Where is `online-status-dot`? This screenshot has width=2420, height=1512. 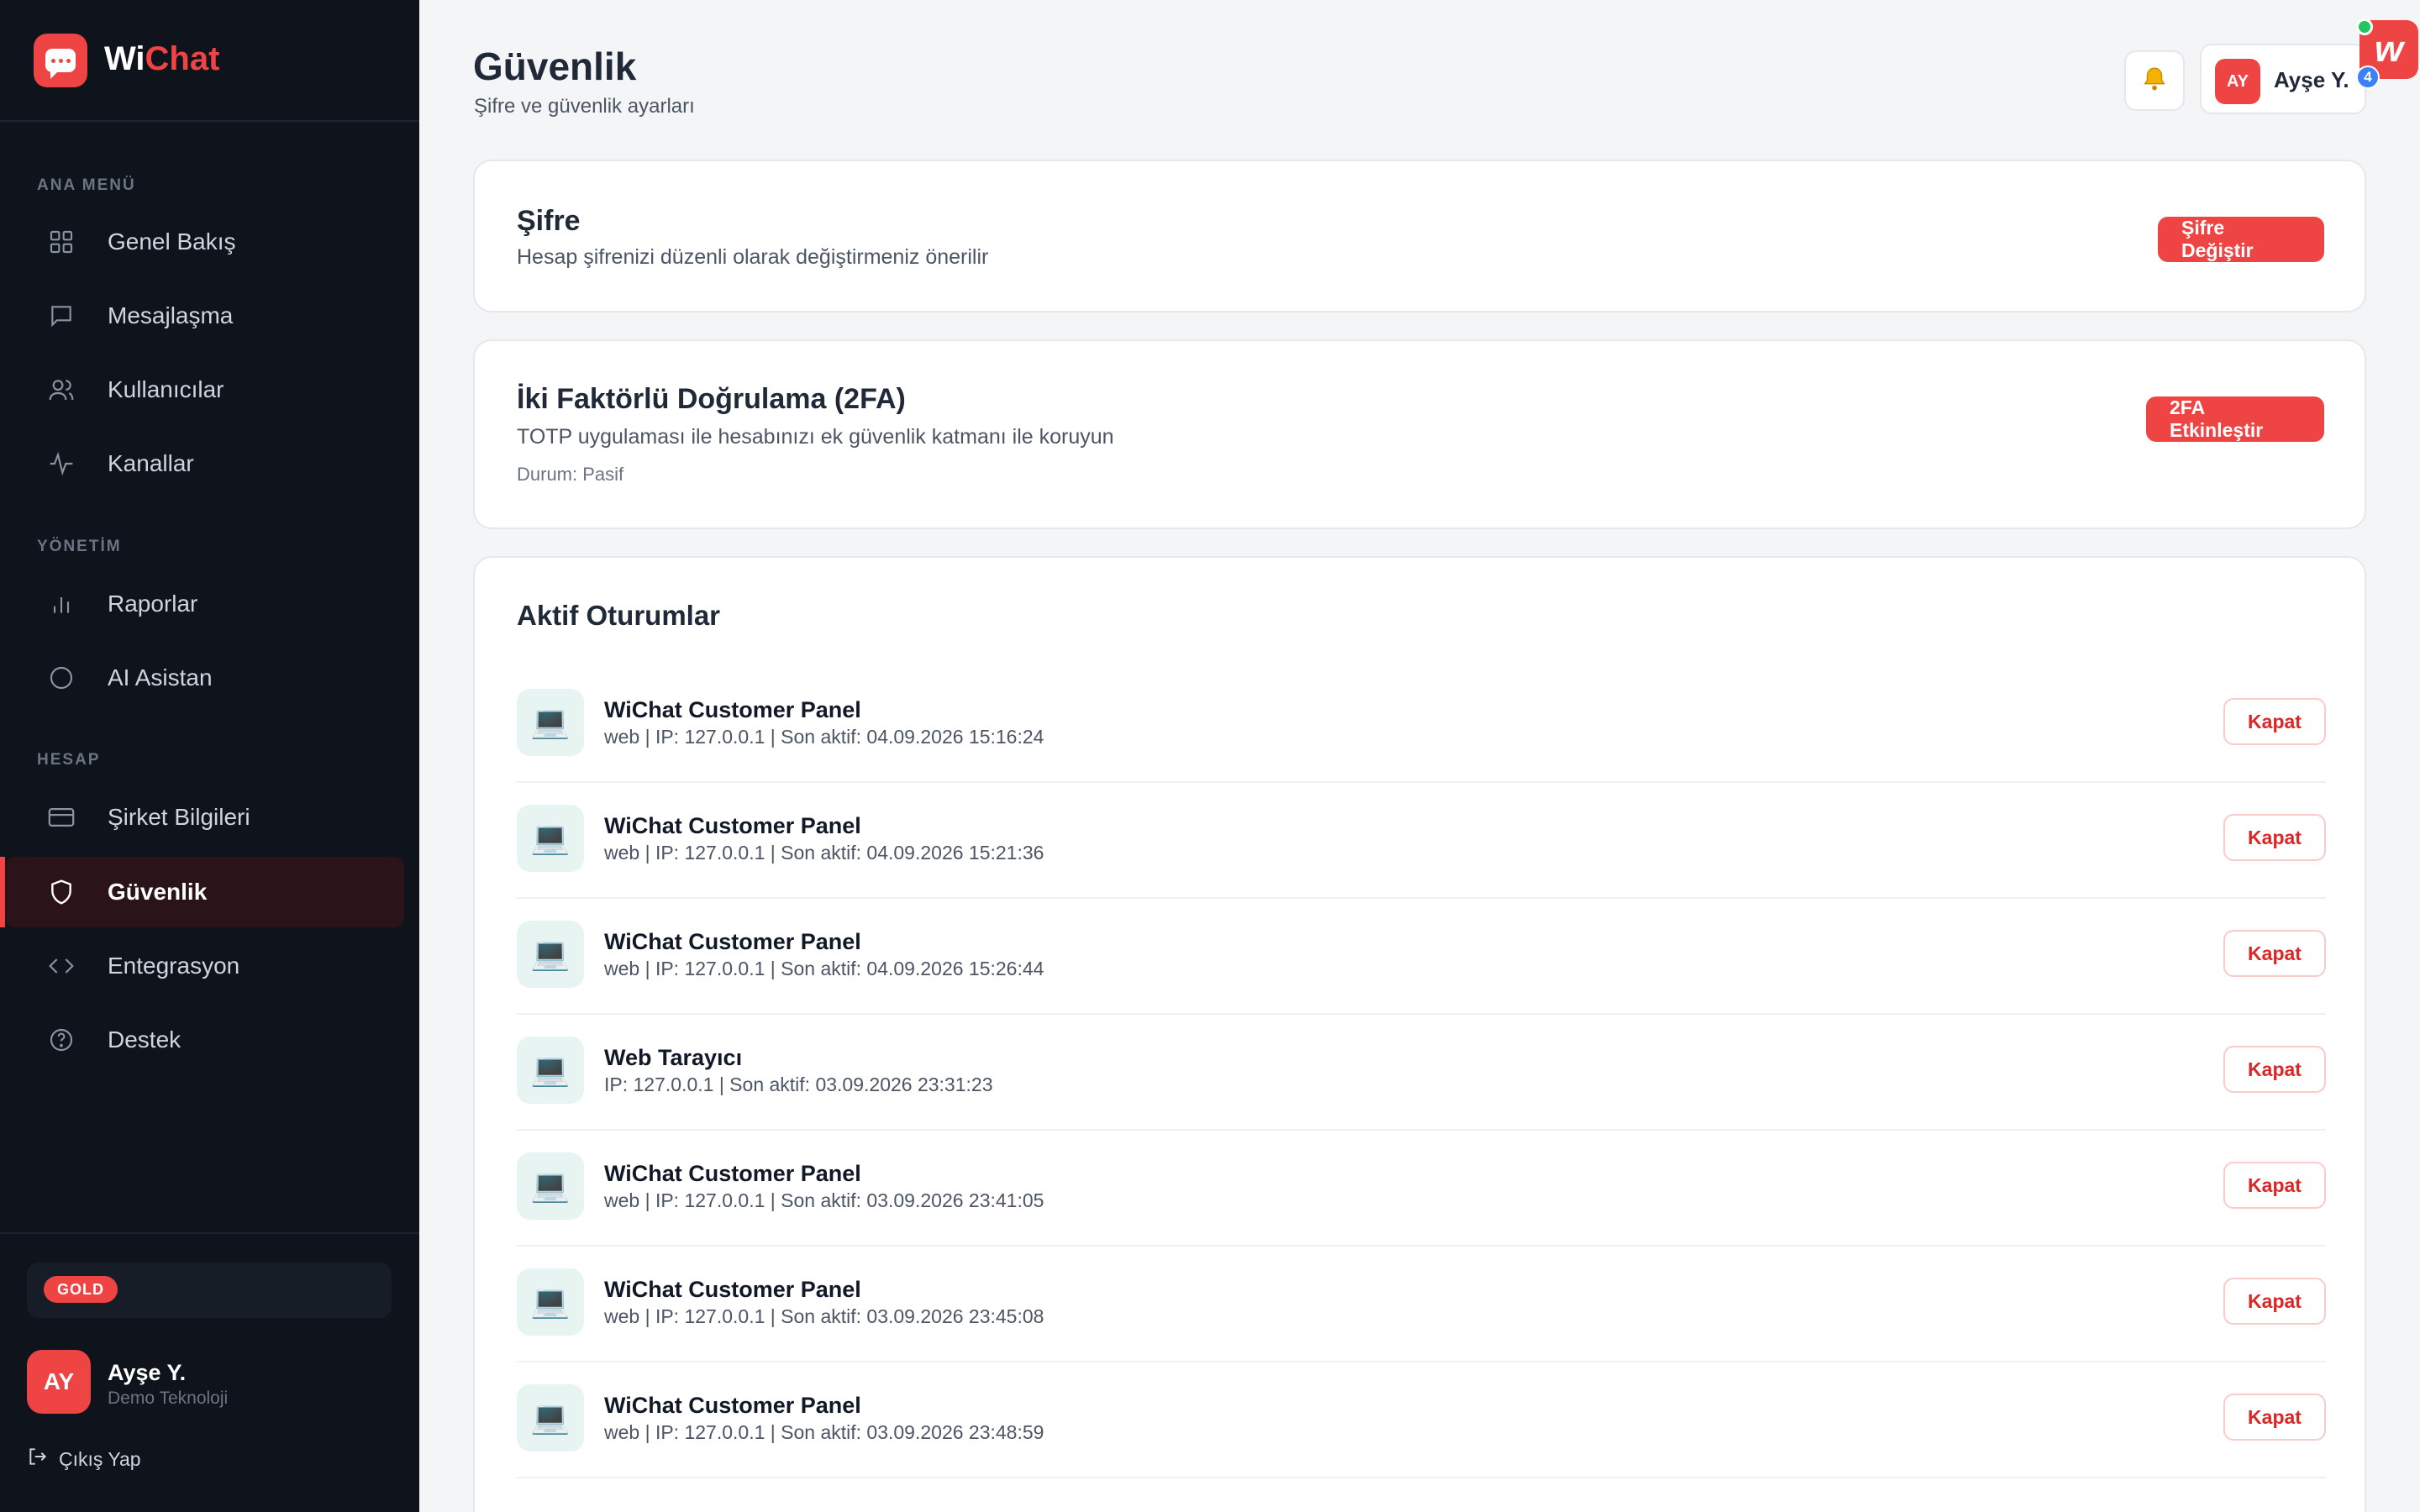
online-status-dot is located at coordinates (2364, 26).